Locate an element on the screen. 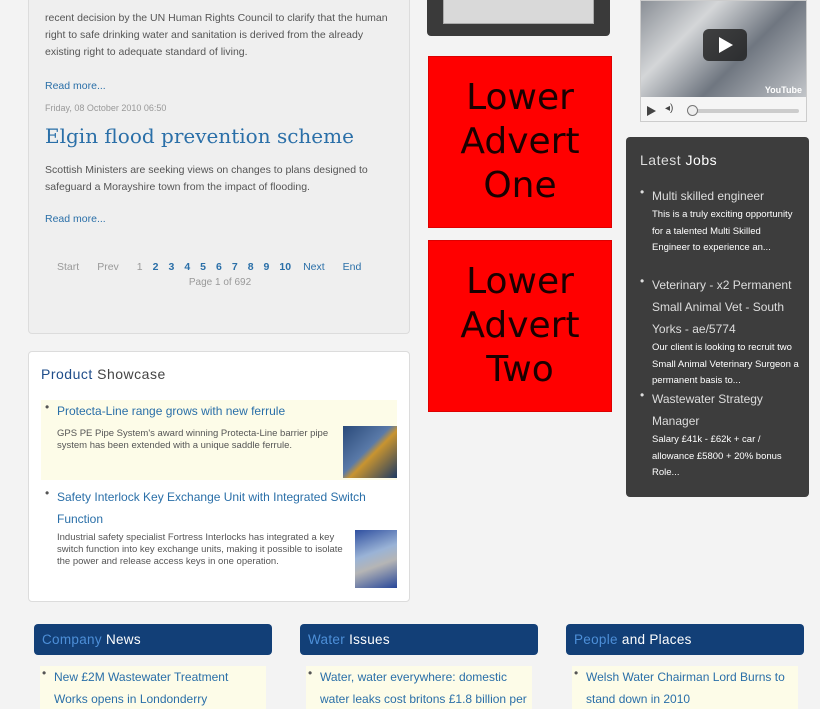  lower-advert-one-text: Lower Advert One is located at coordinates (520, 141).